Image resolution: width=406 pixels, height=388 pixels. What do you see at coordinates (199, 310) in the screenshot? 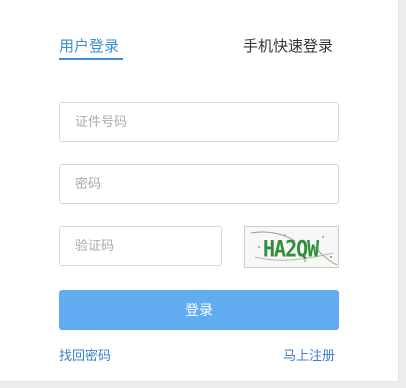
I see `login-button: 登录` at bounding box center [199, 310].